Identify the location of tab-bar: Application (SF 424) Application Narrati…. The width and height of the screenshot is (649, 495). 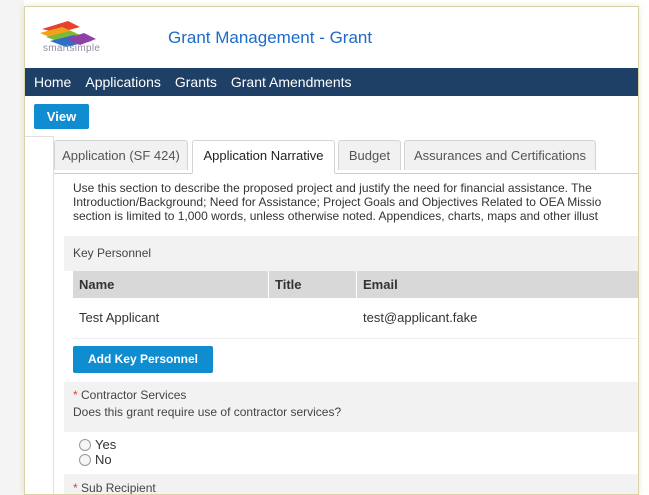
(346, 157).